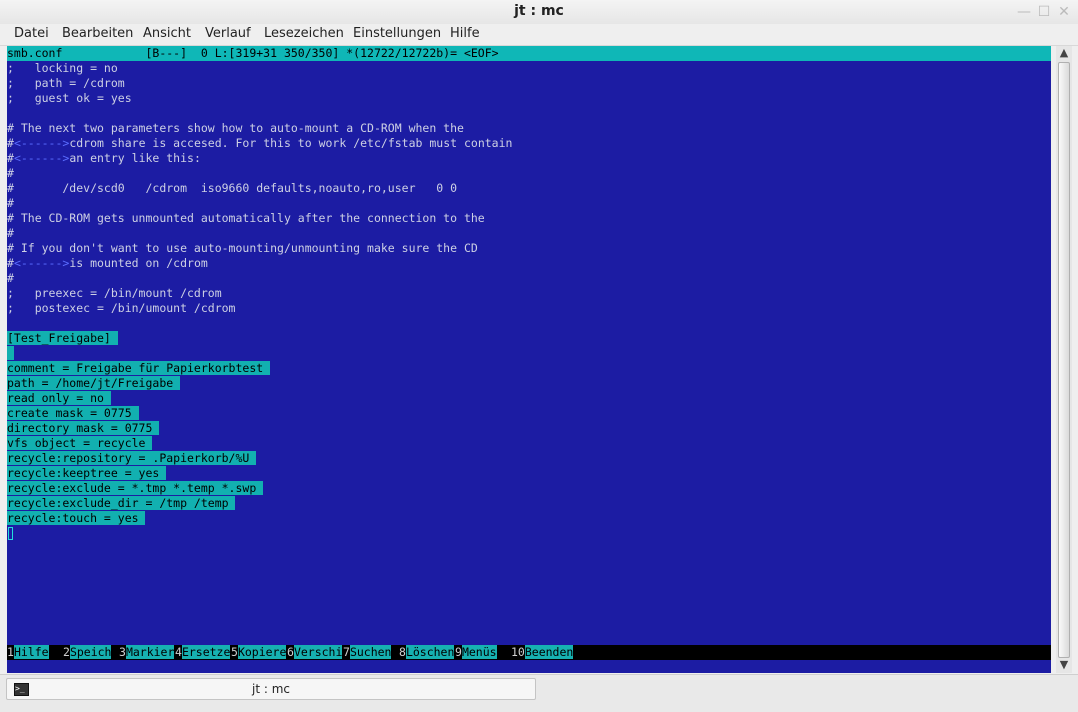  I want to click on line-text: vfs object = recycle, so click(80, 443).